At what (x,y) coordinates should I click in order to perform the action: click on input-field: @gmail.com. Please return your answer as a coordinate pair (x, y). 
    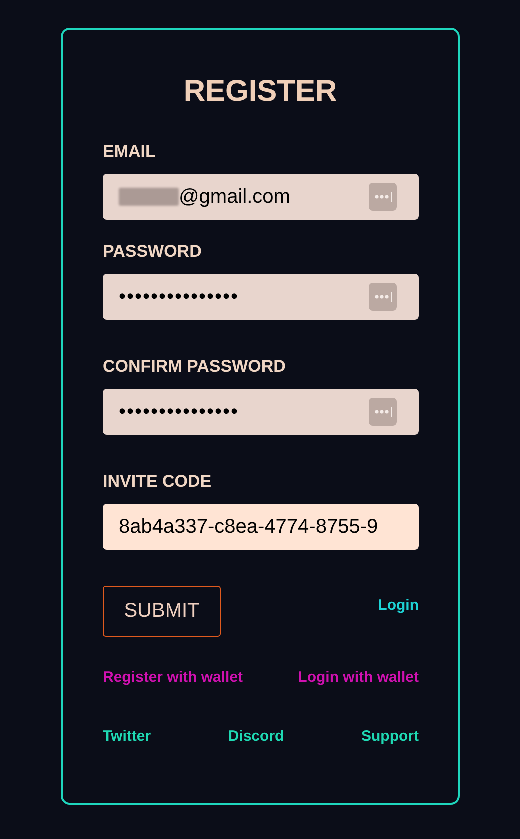
    Looking at the image, I should click on (261, 197).